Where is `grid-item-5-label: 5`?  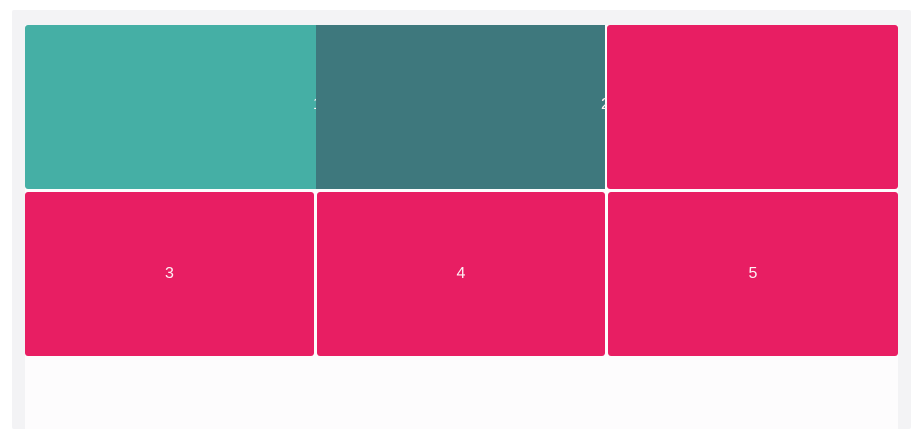 grid-item-5-label: 5 is located at coordinates (753, 273).